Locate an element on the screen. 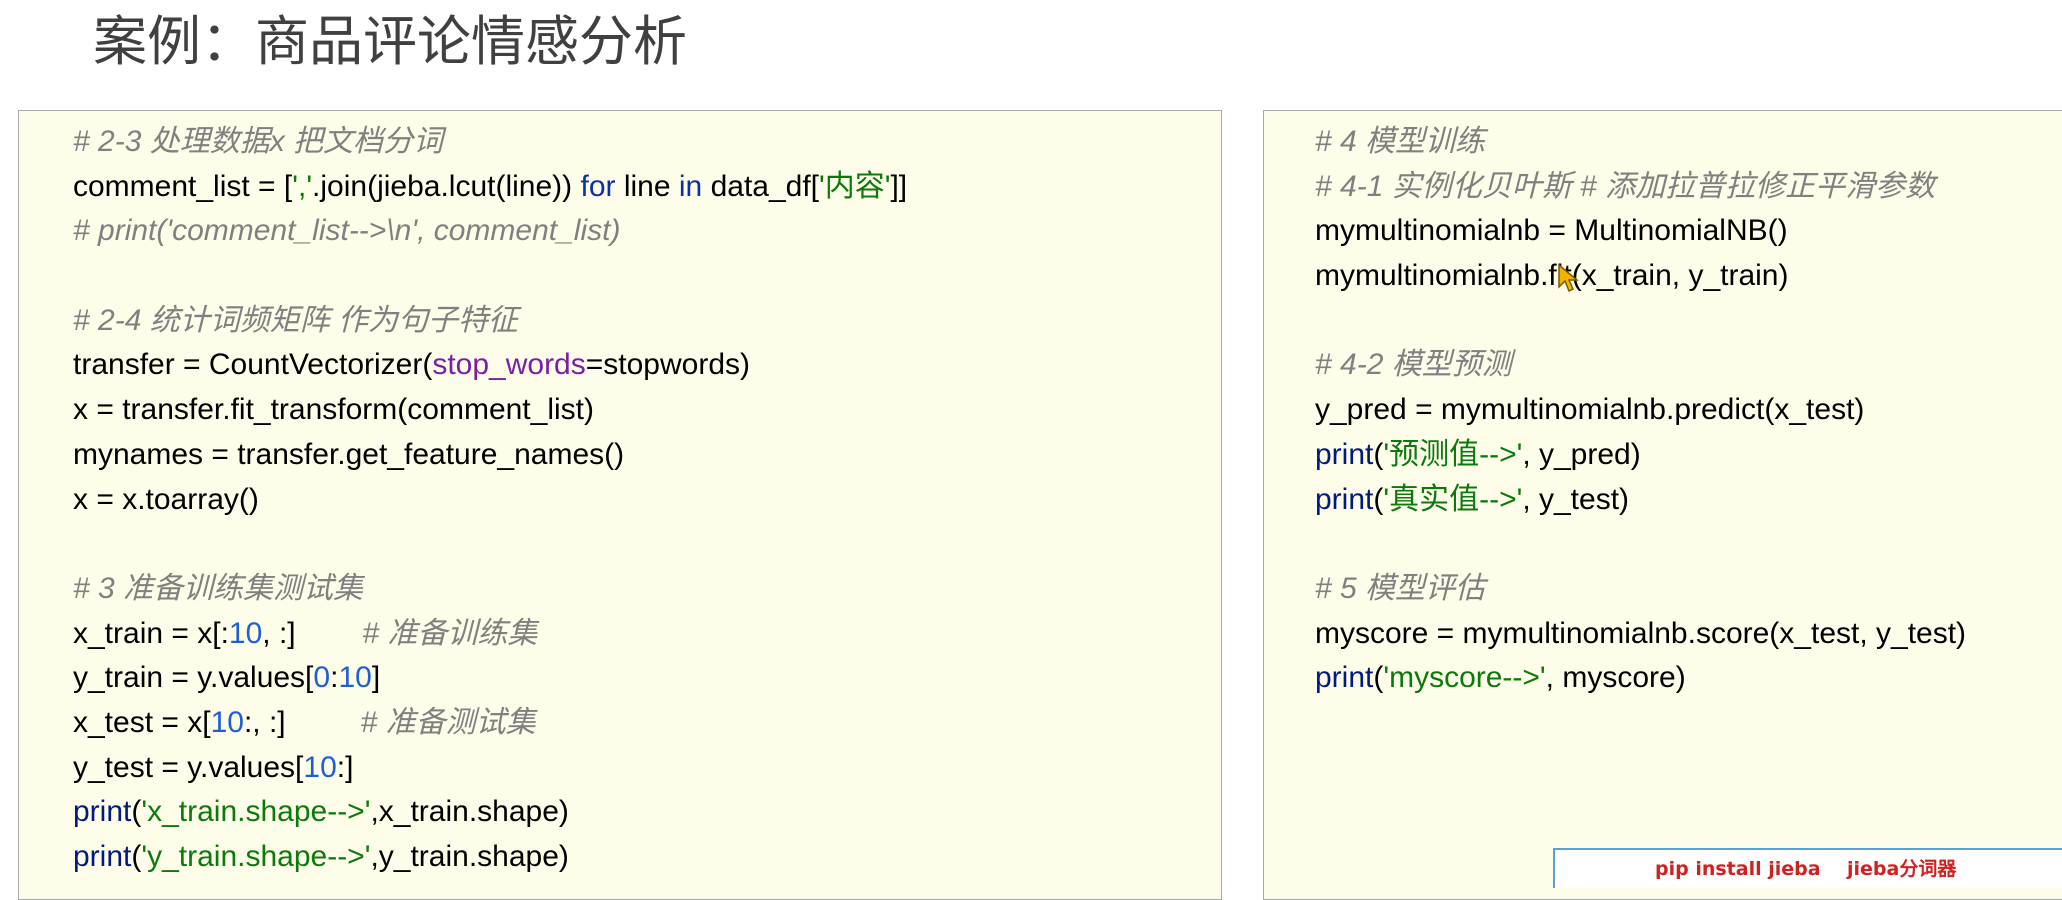  code-line: x = transfer.fit_transform(comment_list) is located at coordinates (333, 410).